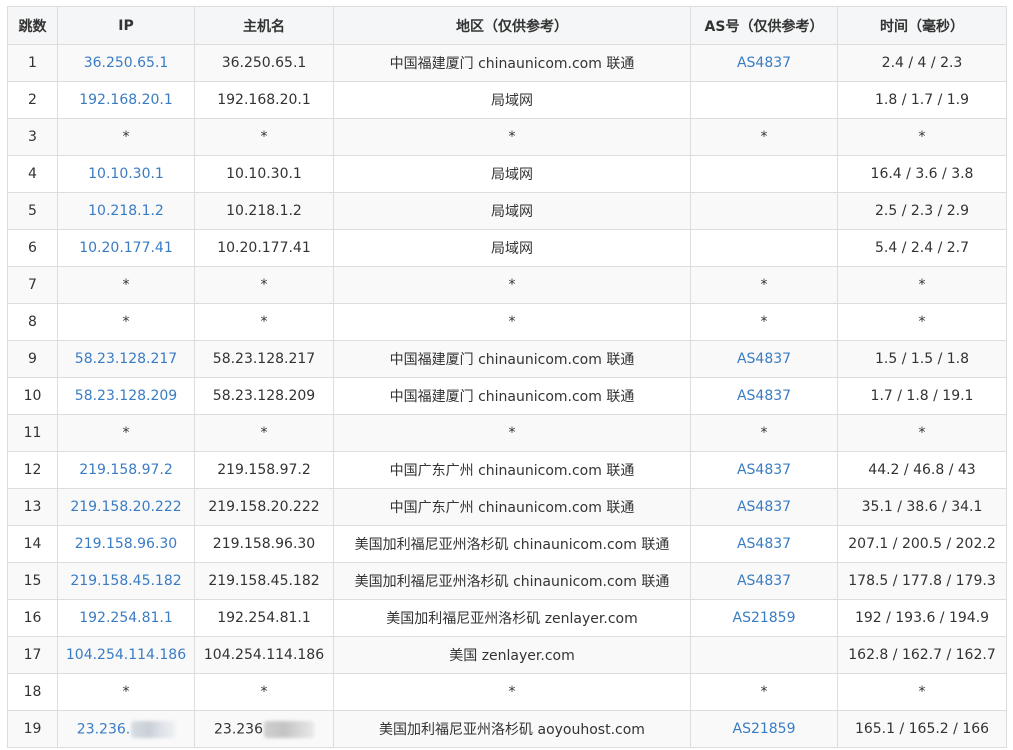  What do you see at coordinates (922, 507) in the screenshot?
I see `time-cell: 35.1 / 38.6 / 34.1` at bounding box center [922, 507].